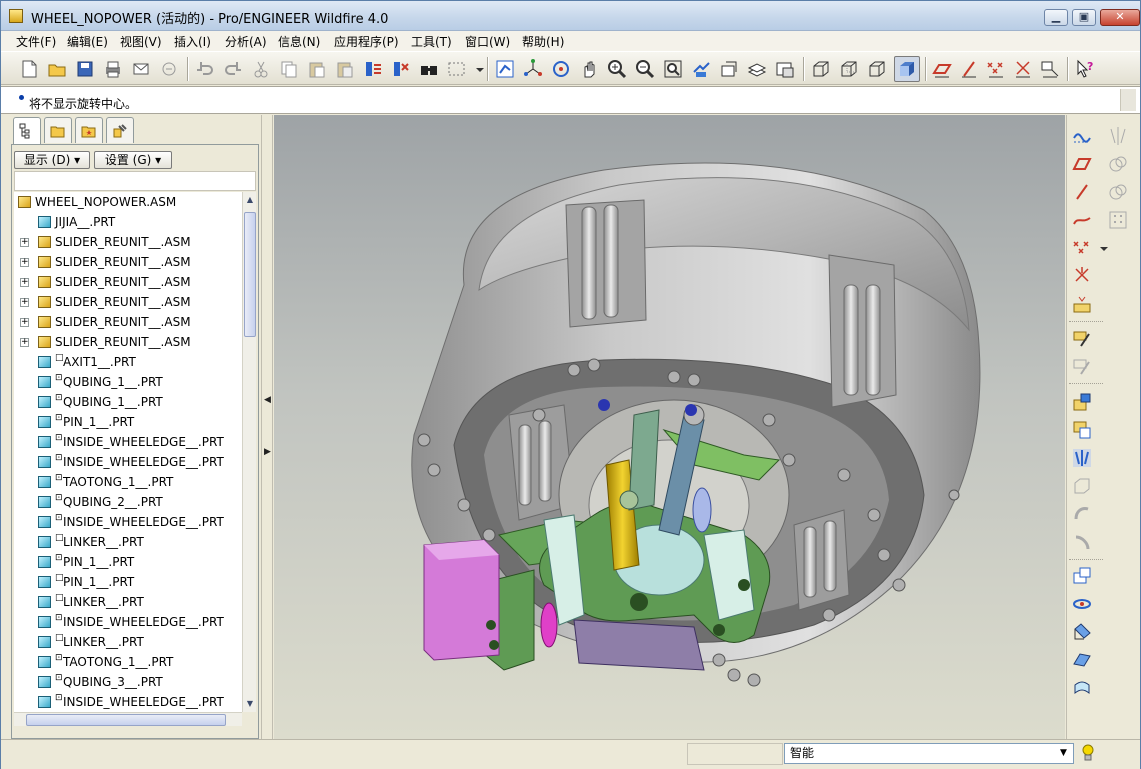 The height and width of the screenshot is (769, 1141). What do you see at coordinates (1082, 248) in the screenshot?
I see `point-icon` at bounding box center [1082, 248].